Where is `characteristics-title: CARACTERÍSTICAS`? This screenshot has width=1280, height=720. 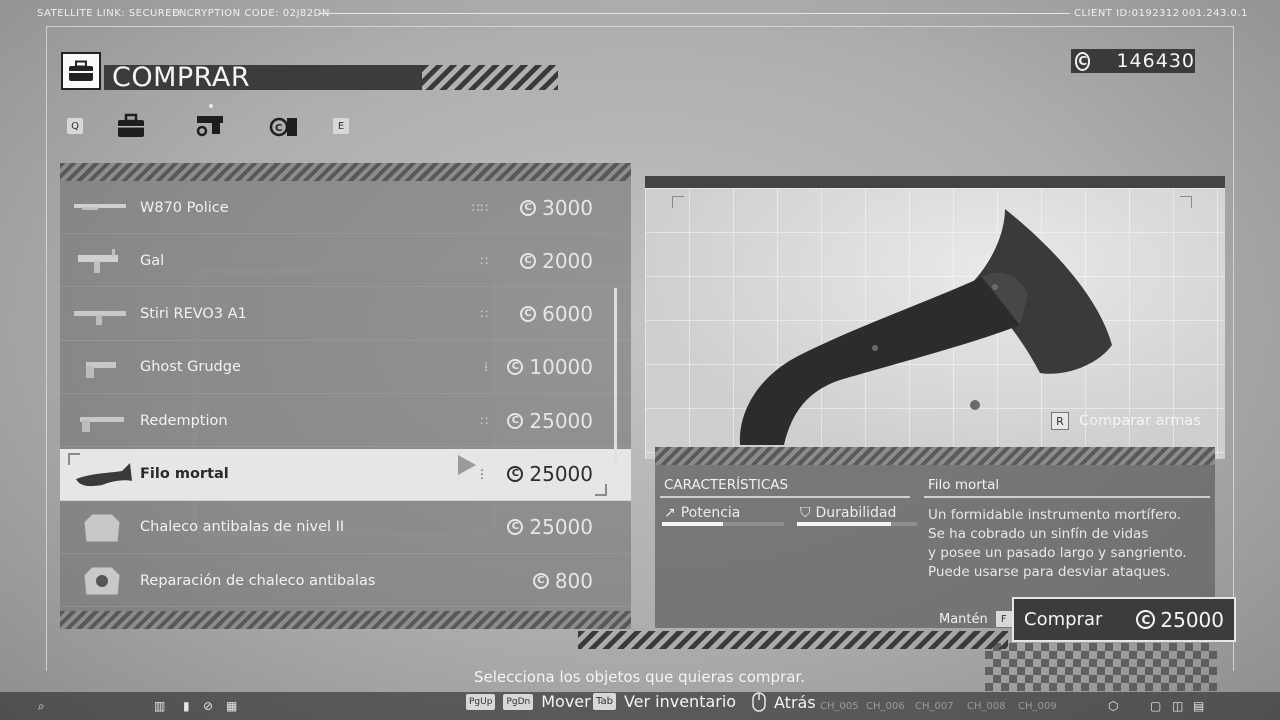
characteristics-title: CARACTERÍSTICAS is located at coordinates (726, 485).